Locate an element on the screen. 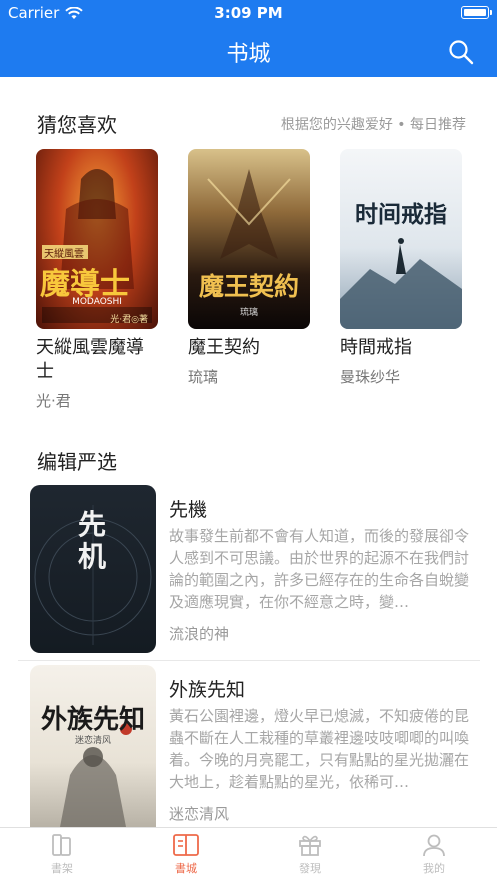 Image resolution: width=497 pixels, height=883 pixels. book-title: 先機 is located at coordinates (188, 508).